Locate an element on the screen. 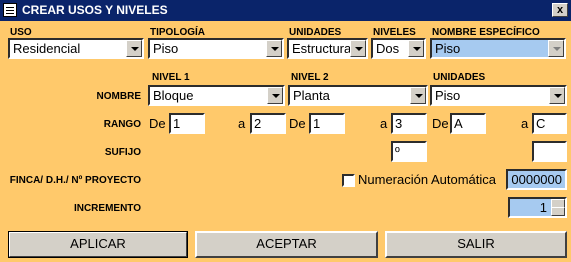 The height and width of the screenshot is (262, 571). tipologia-header: TIPOLOGÍA is located at coordinates (177, 32).